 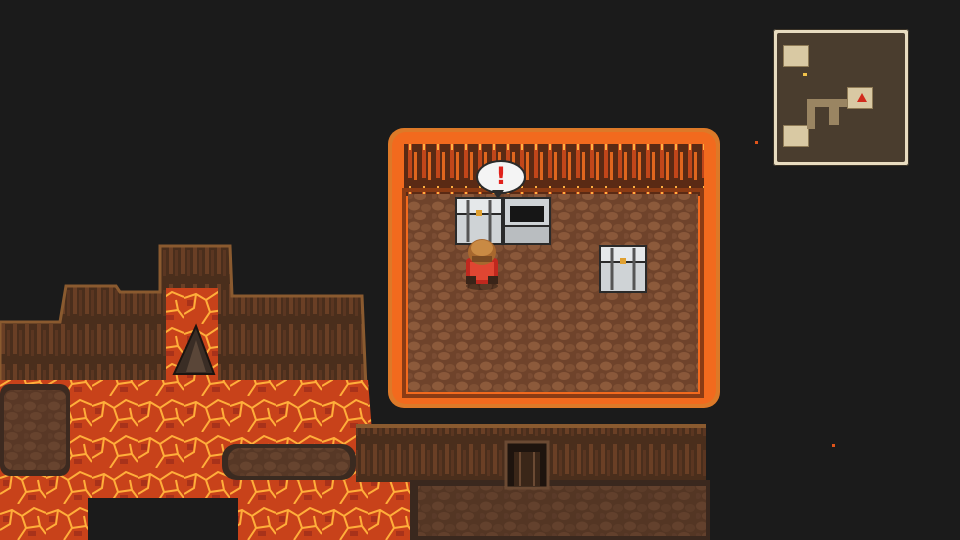 I want to click on minimap-paper, so click(x=841, y=97).